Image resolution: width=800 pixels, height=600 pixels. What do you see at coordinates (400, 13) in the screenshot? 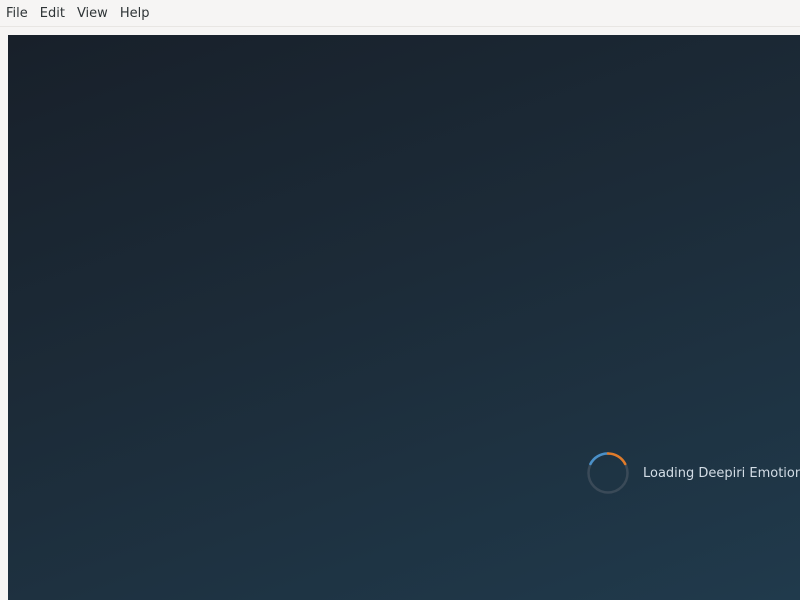
I see `menu-bar: File Edit View Help` at bounding box center [400, 13].